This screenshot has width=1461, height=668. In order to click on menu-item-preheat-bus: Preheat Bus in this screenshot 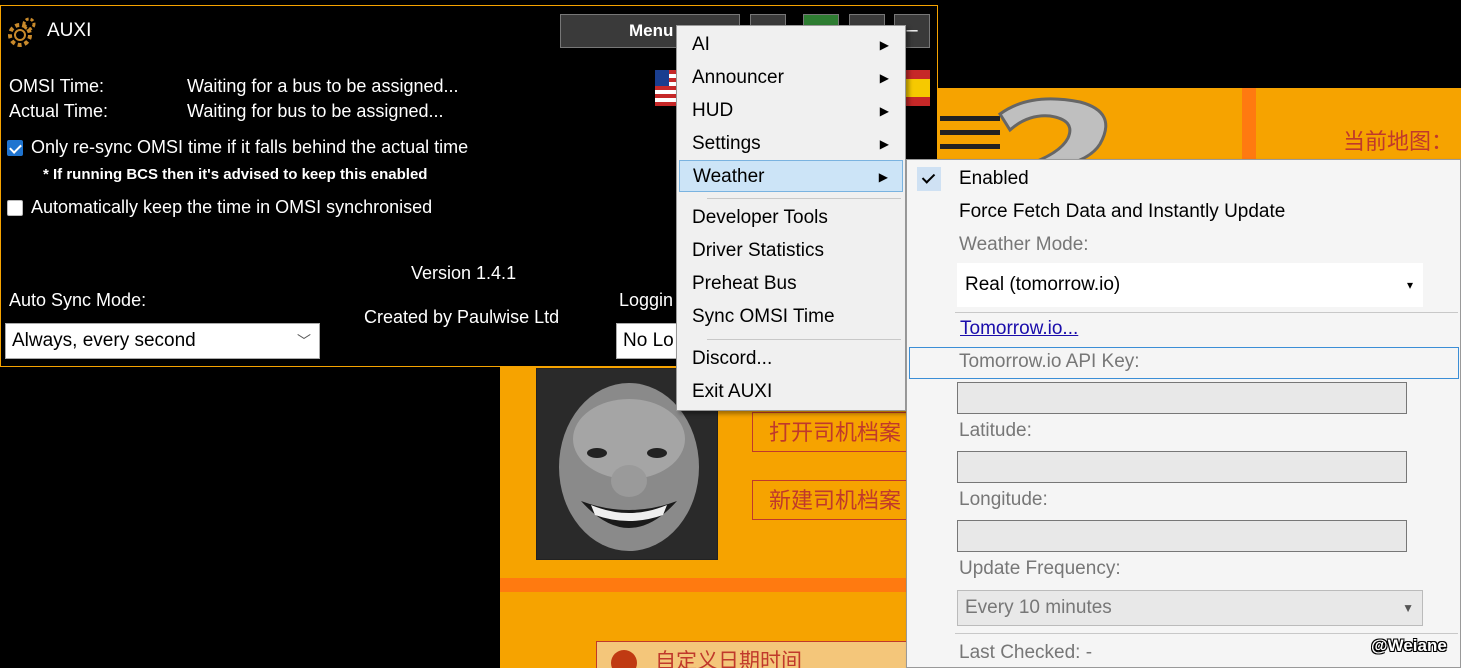, I will do `click(791, 284)`.